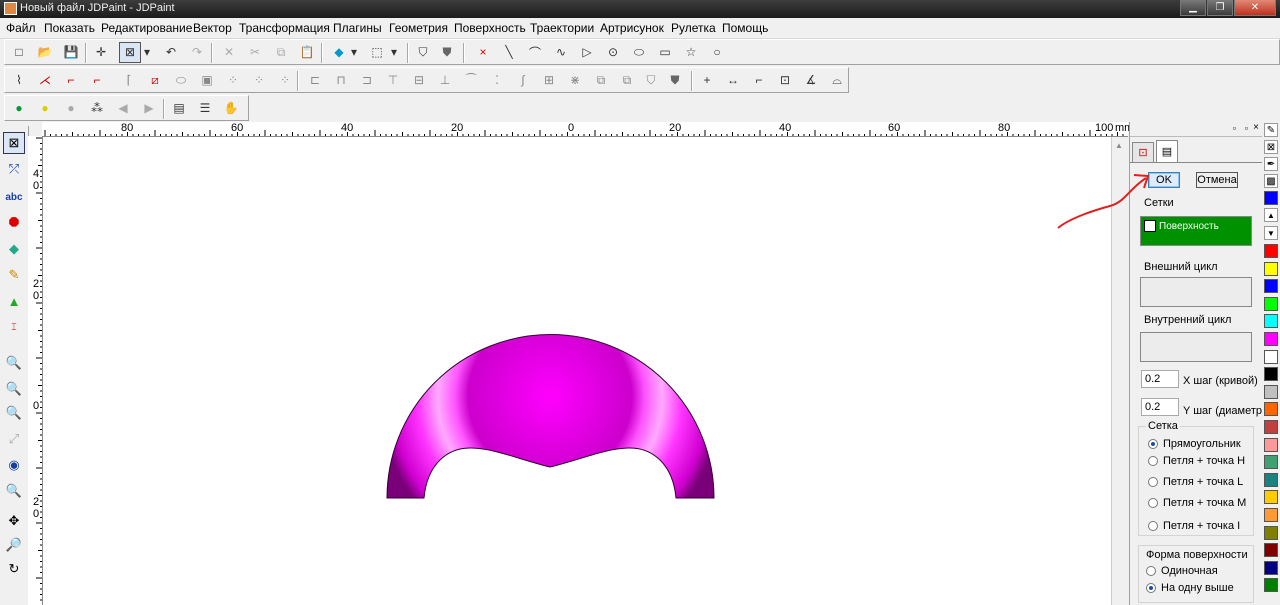 This screenshot has width=1280, height=605. Describe the element at coordinates (587, 52) in the screenshot. I see `polyline-icon: ▷` at that location.